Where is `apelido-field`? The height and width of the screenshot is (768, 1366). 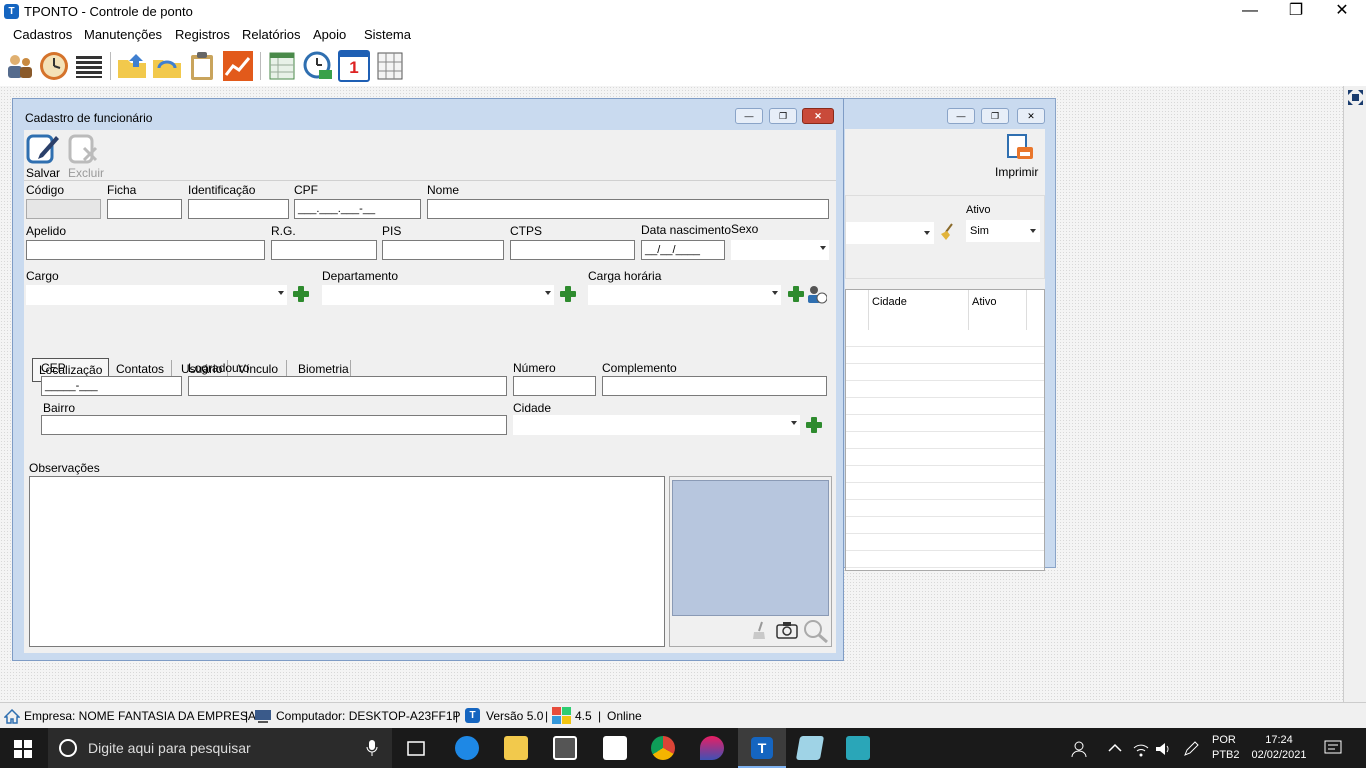 apelido-field is located at coordinates (145, 250).